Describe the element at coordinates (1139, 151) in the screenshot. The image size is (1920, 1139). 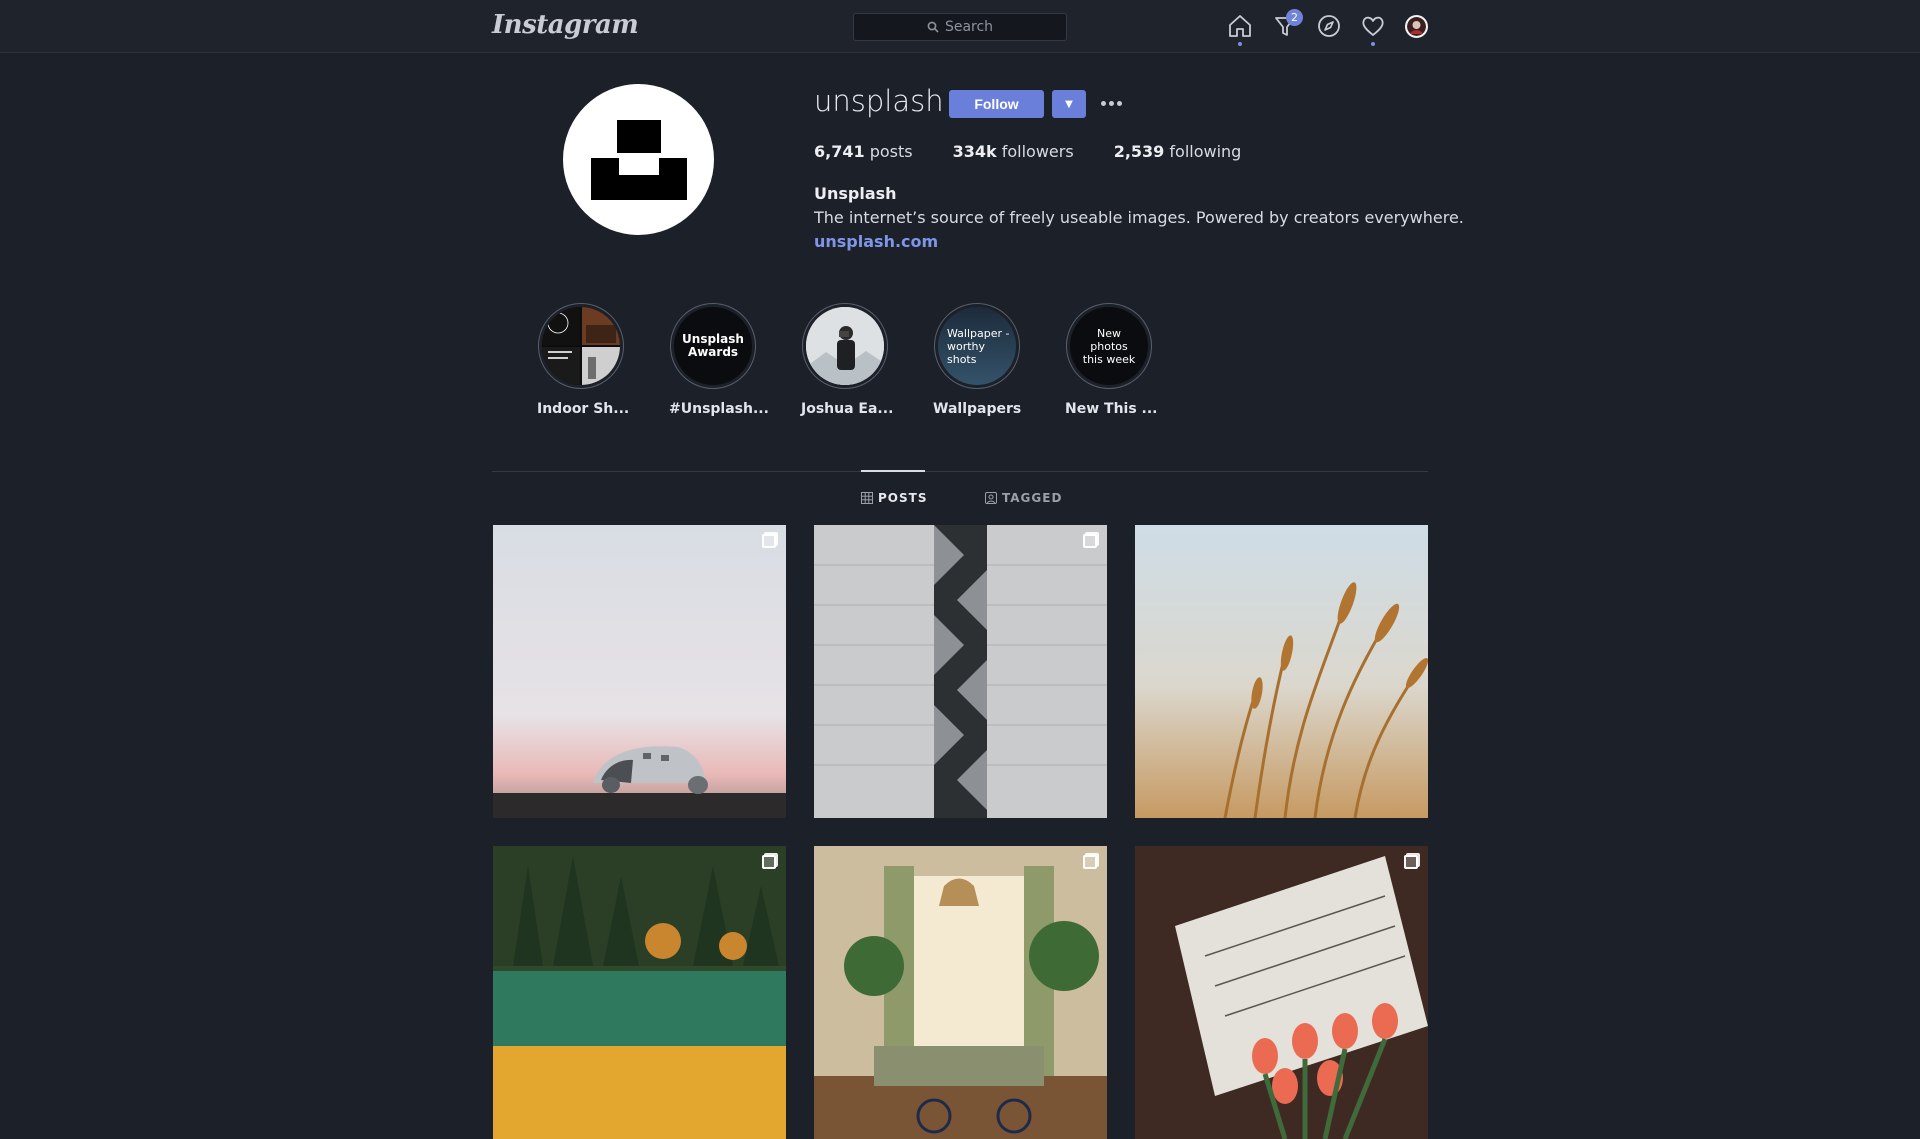
I see `following-count: 2,539` at that location.